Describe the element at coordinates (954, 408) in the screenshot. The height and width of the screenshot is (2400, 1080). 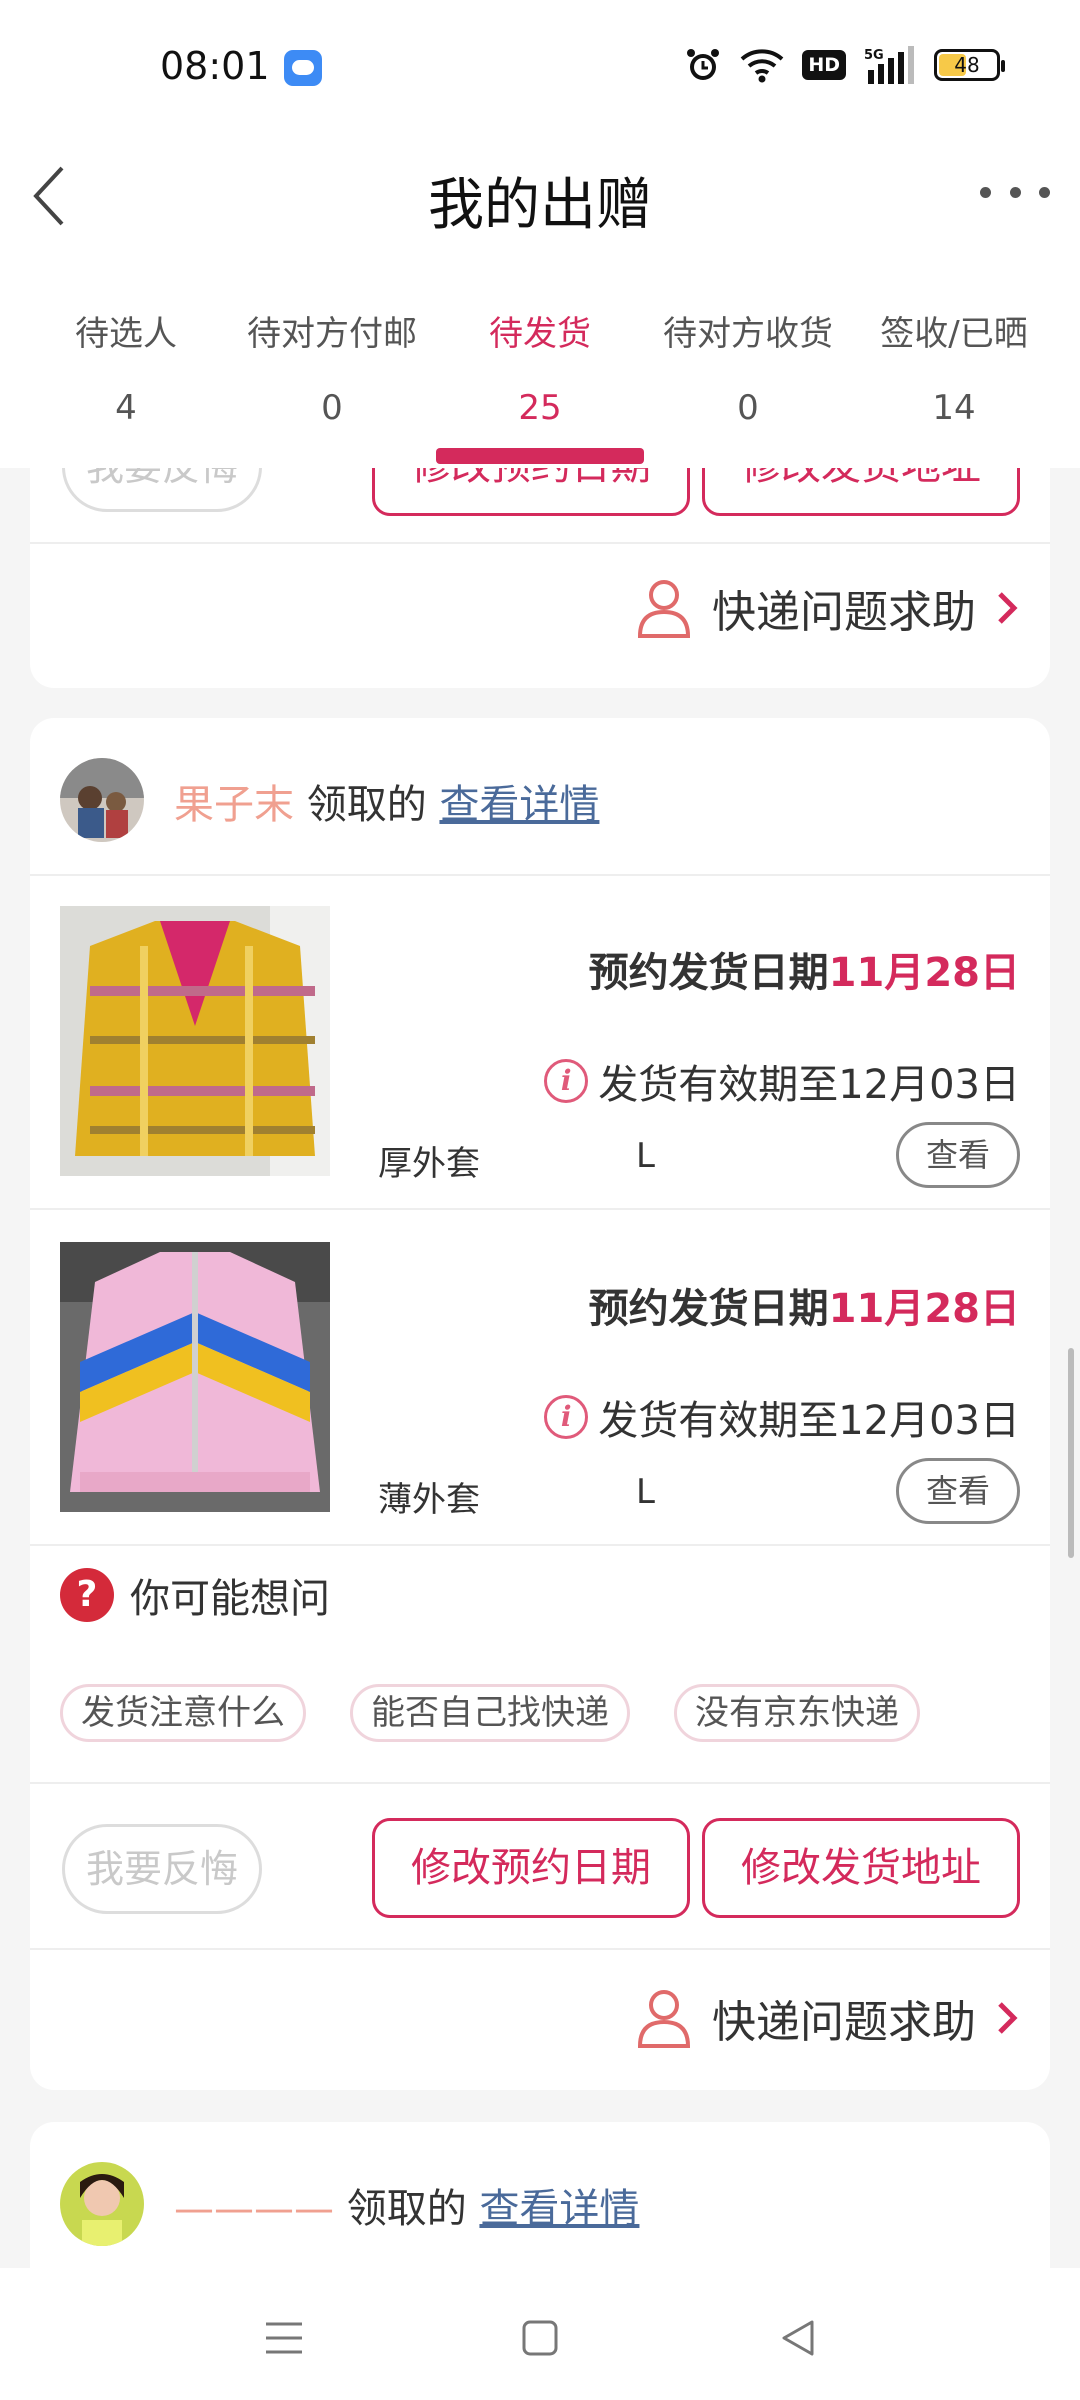
I see `tab-count: 14` at that location.